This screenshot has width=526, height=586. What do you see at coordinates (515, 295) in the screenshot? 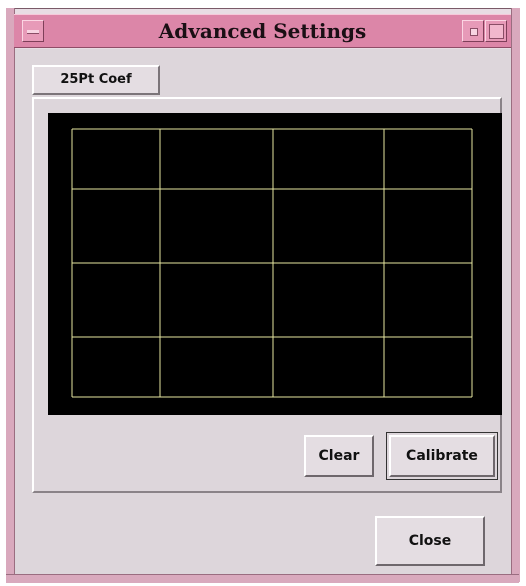
I see `window-border-right` at bounding box center [515, 295].